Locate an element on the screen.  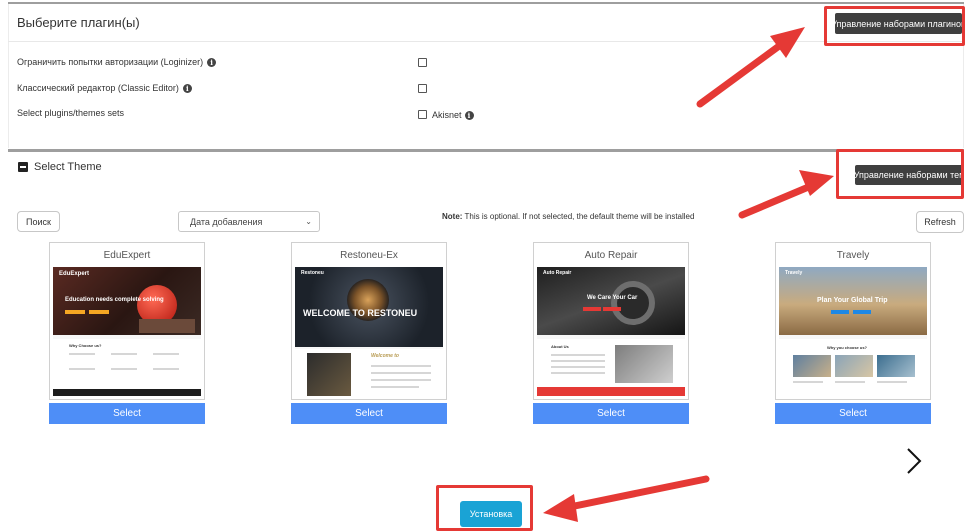
theme-preview-image: Restoneu WELCOME TO RESTONEU Welcome to is located at coordinates (369, 331).